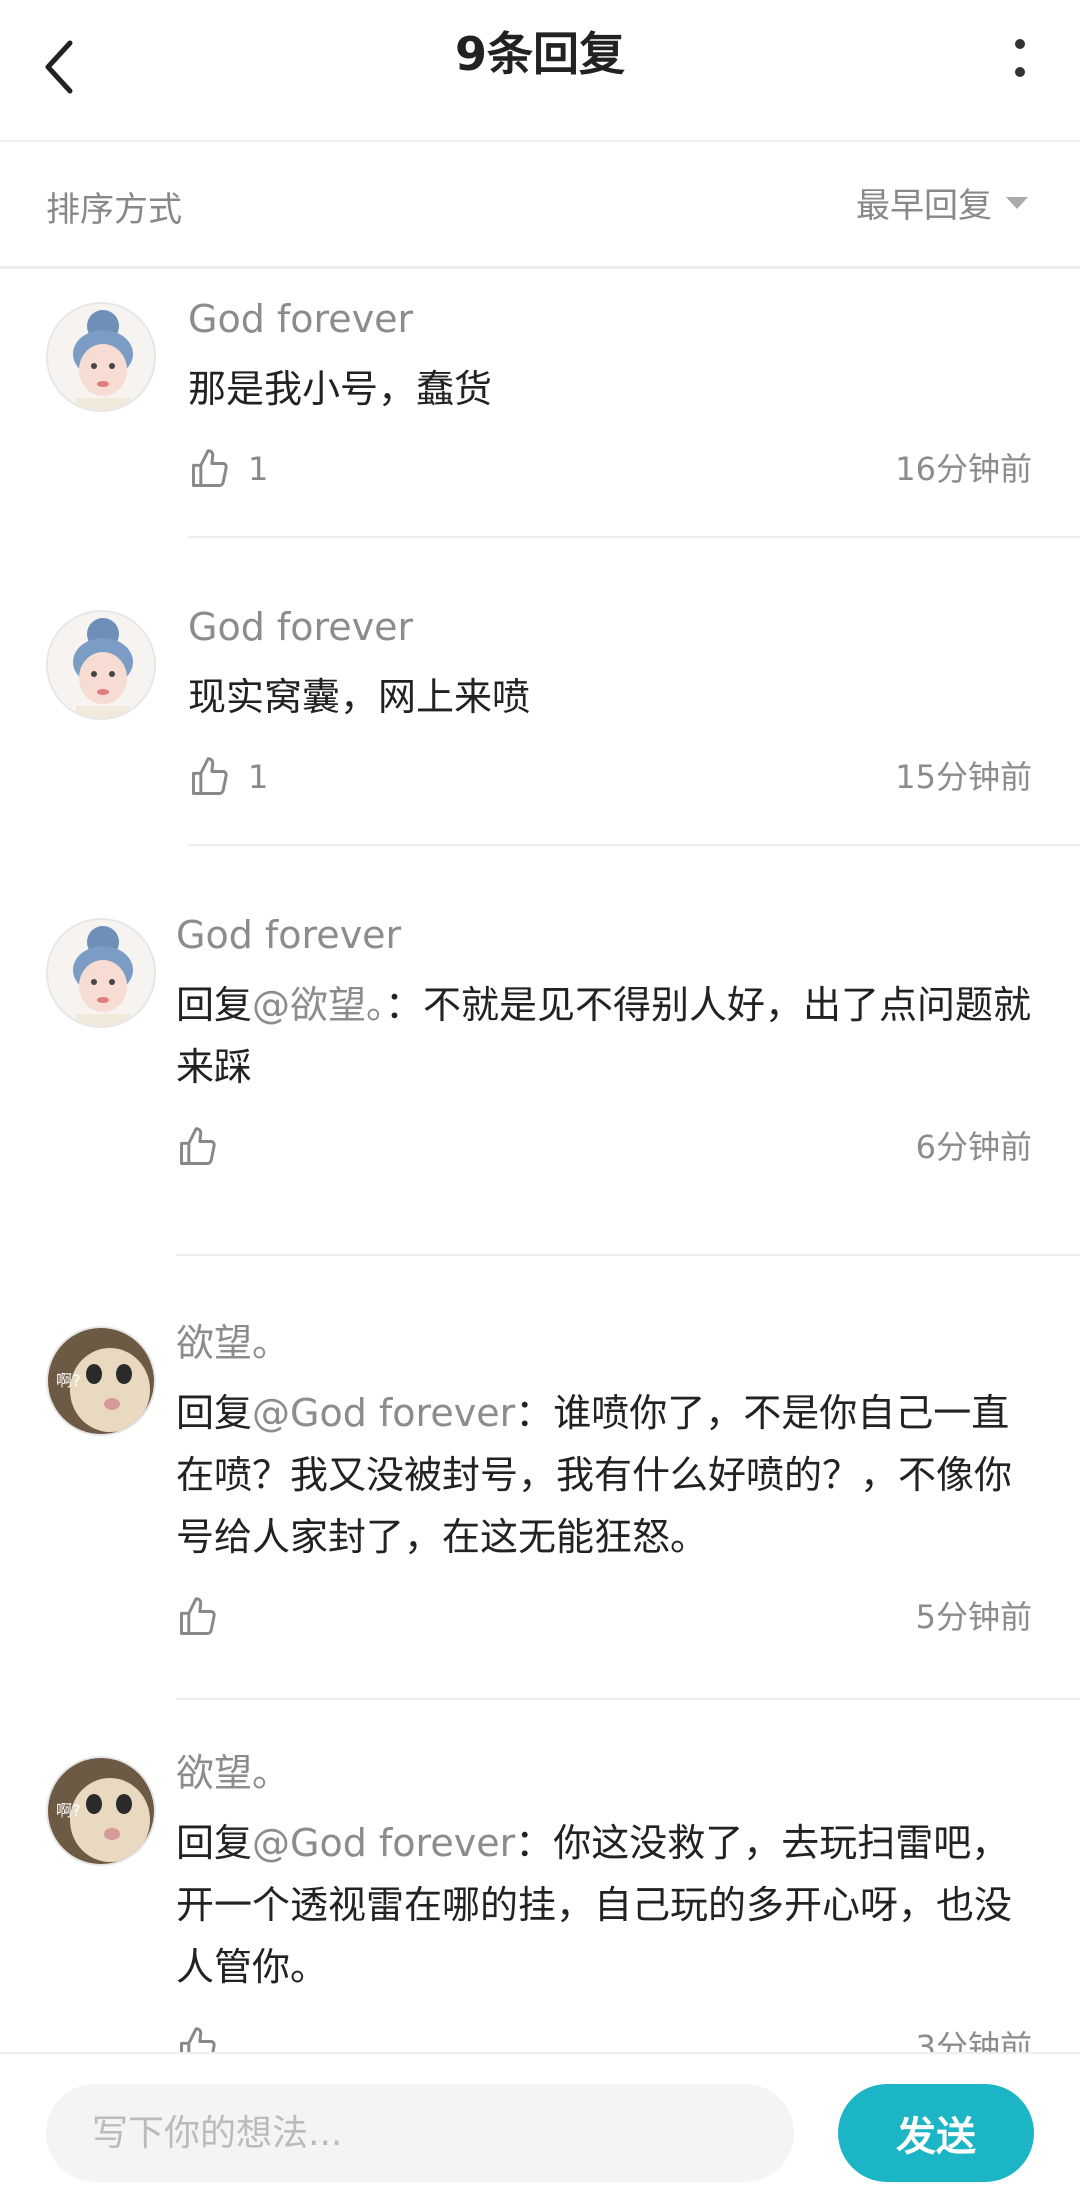 The height and width of the screenshot is (2204, 1080). What do you see at coordinates (973, 1617) in the screenshot?
I see `reply-time: 5分钟前` at bounding box center [973, 1617].